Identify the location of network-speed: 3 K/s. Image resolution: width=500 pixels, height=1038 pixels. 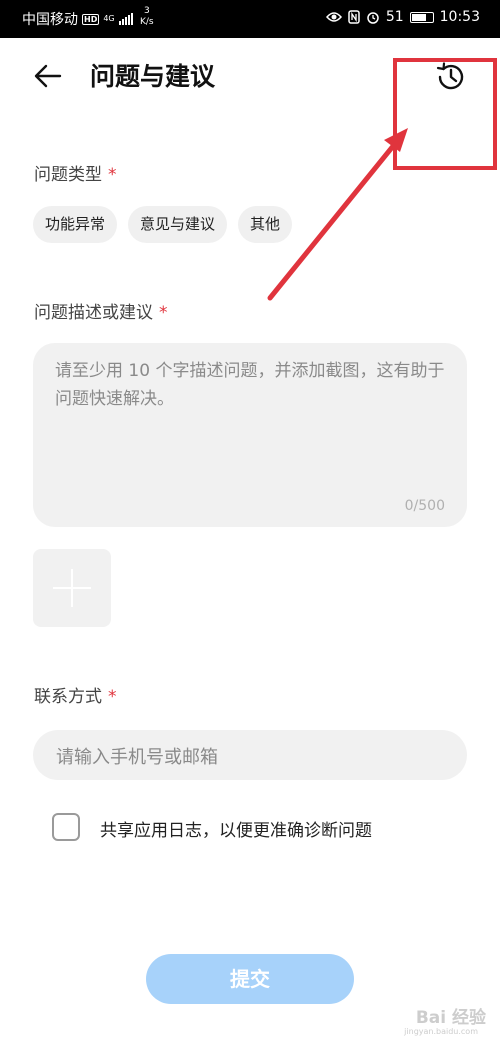
(147, 17).